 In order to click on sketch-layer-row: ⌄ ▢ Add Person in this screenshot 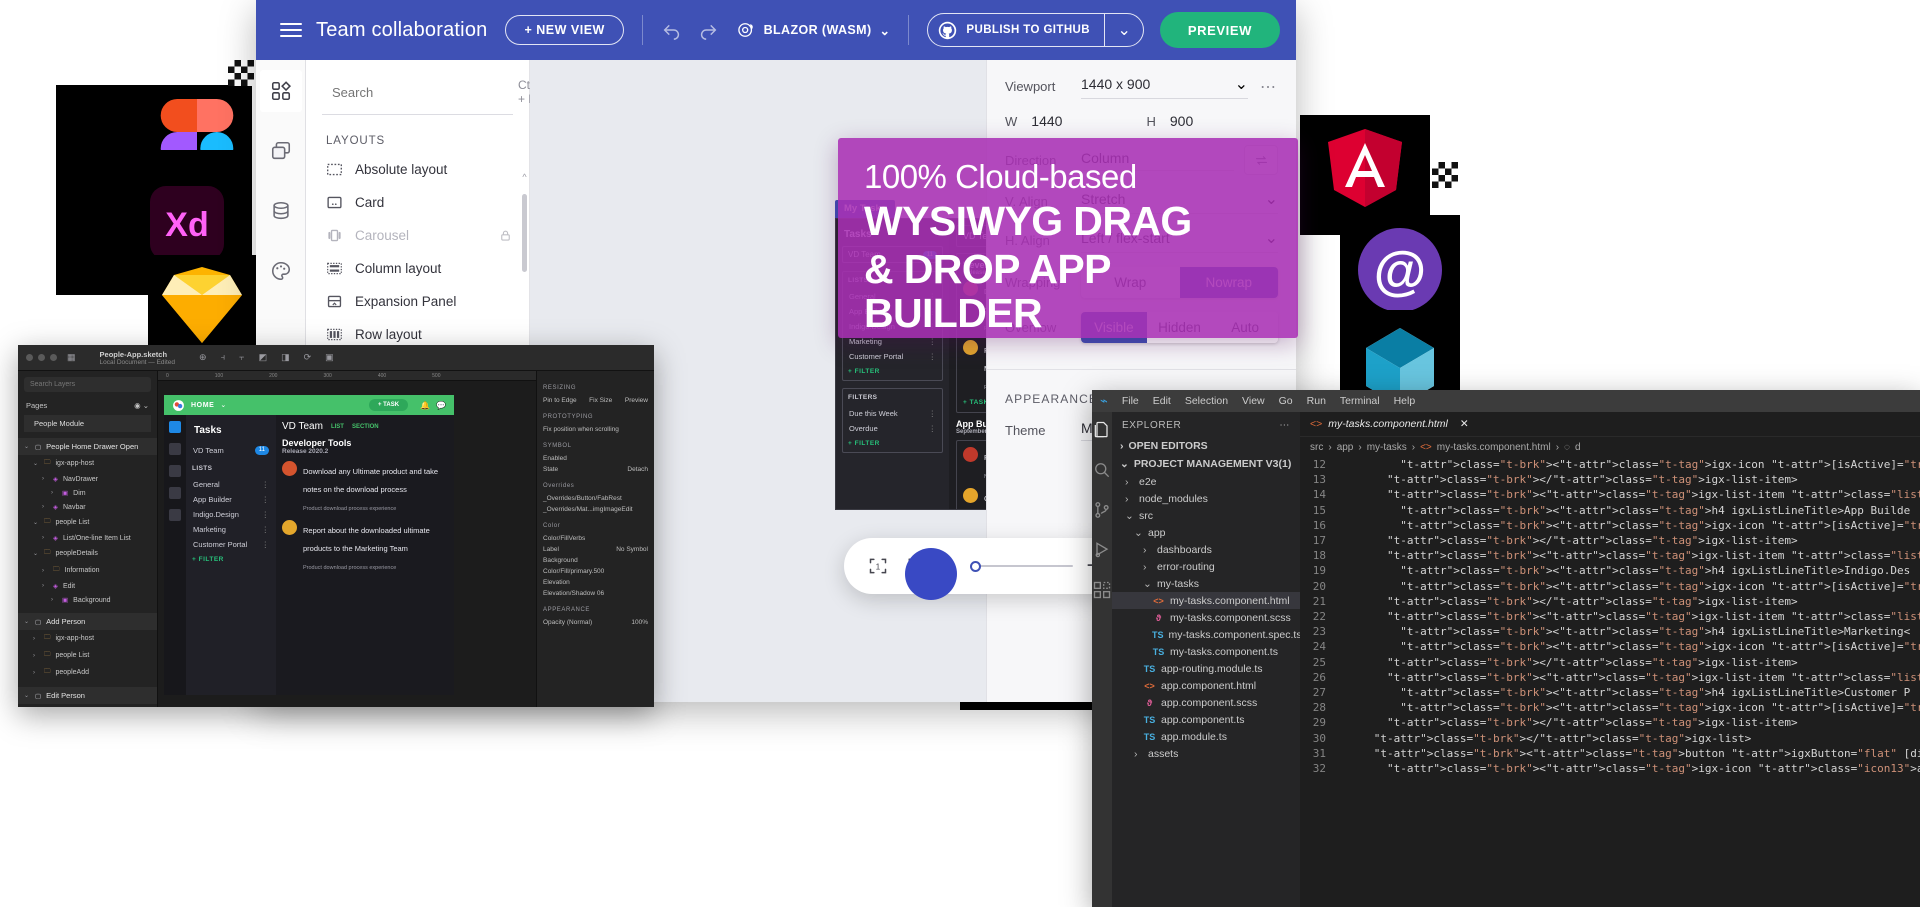, I will do `click(87, 621)`.